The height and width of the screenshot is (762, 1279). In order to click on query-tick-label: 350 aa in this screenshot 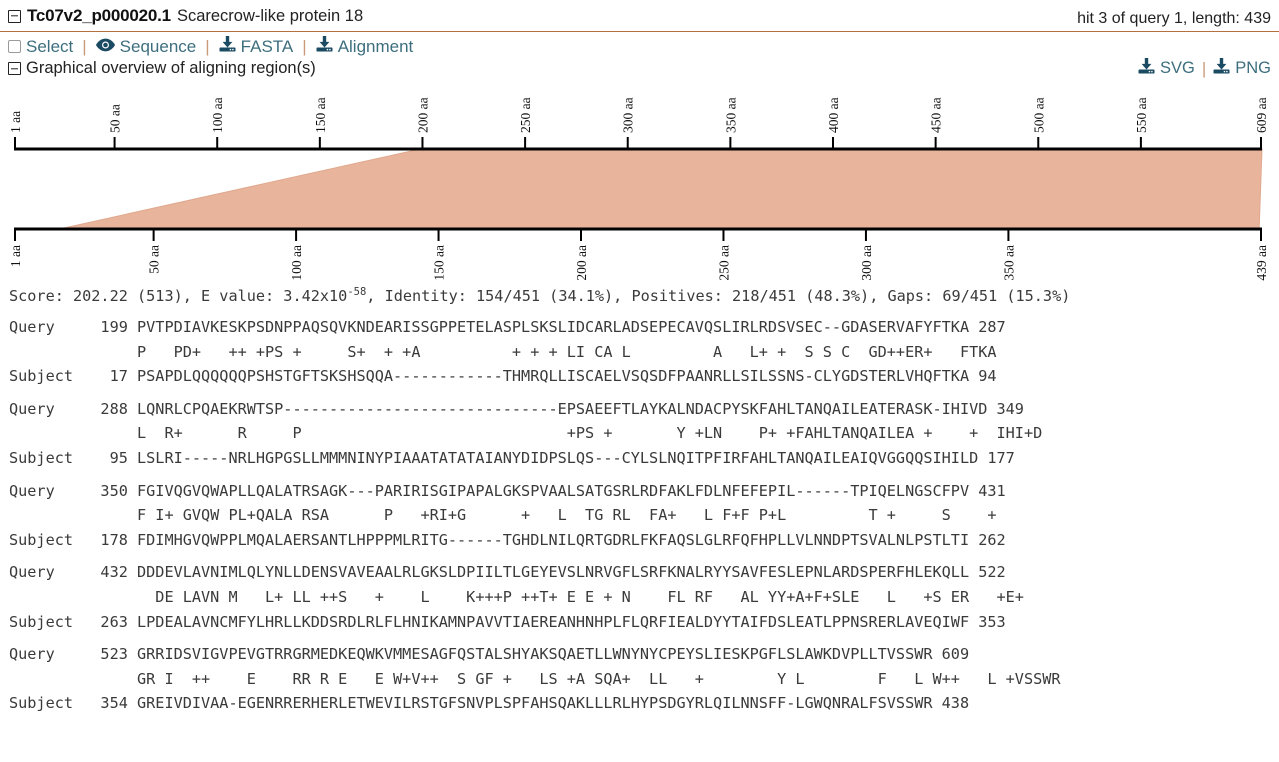, I will do `click(730, 115)`.